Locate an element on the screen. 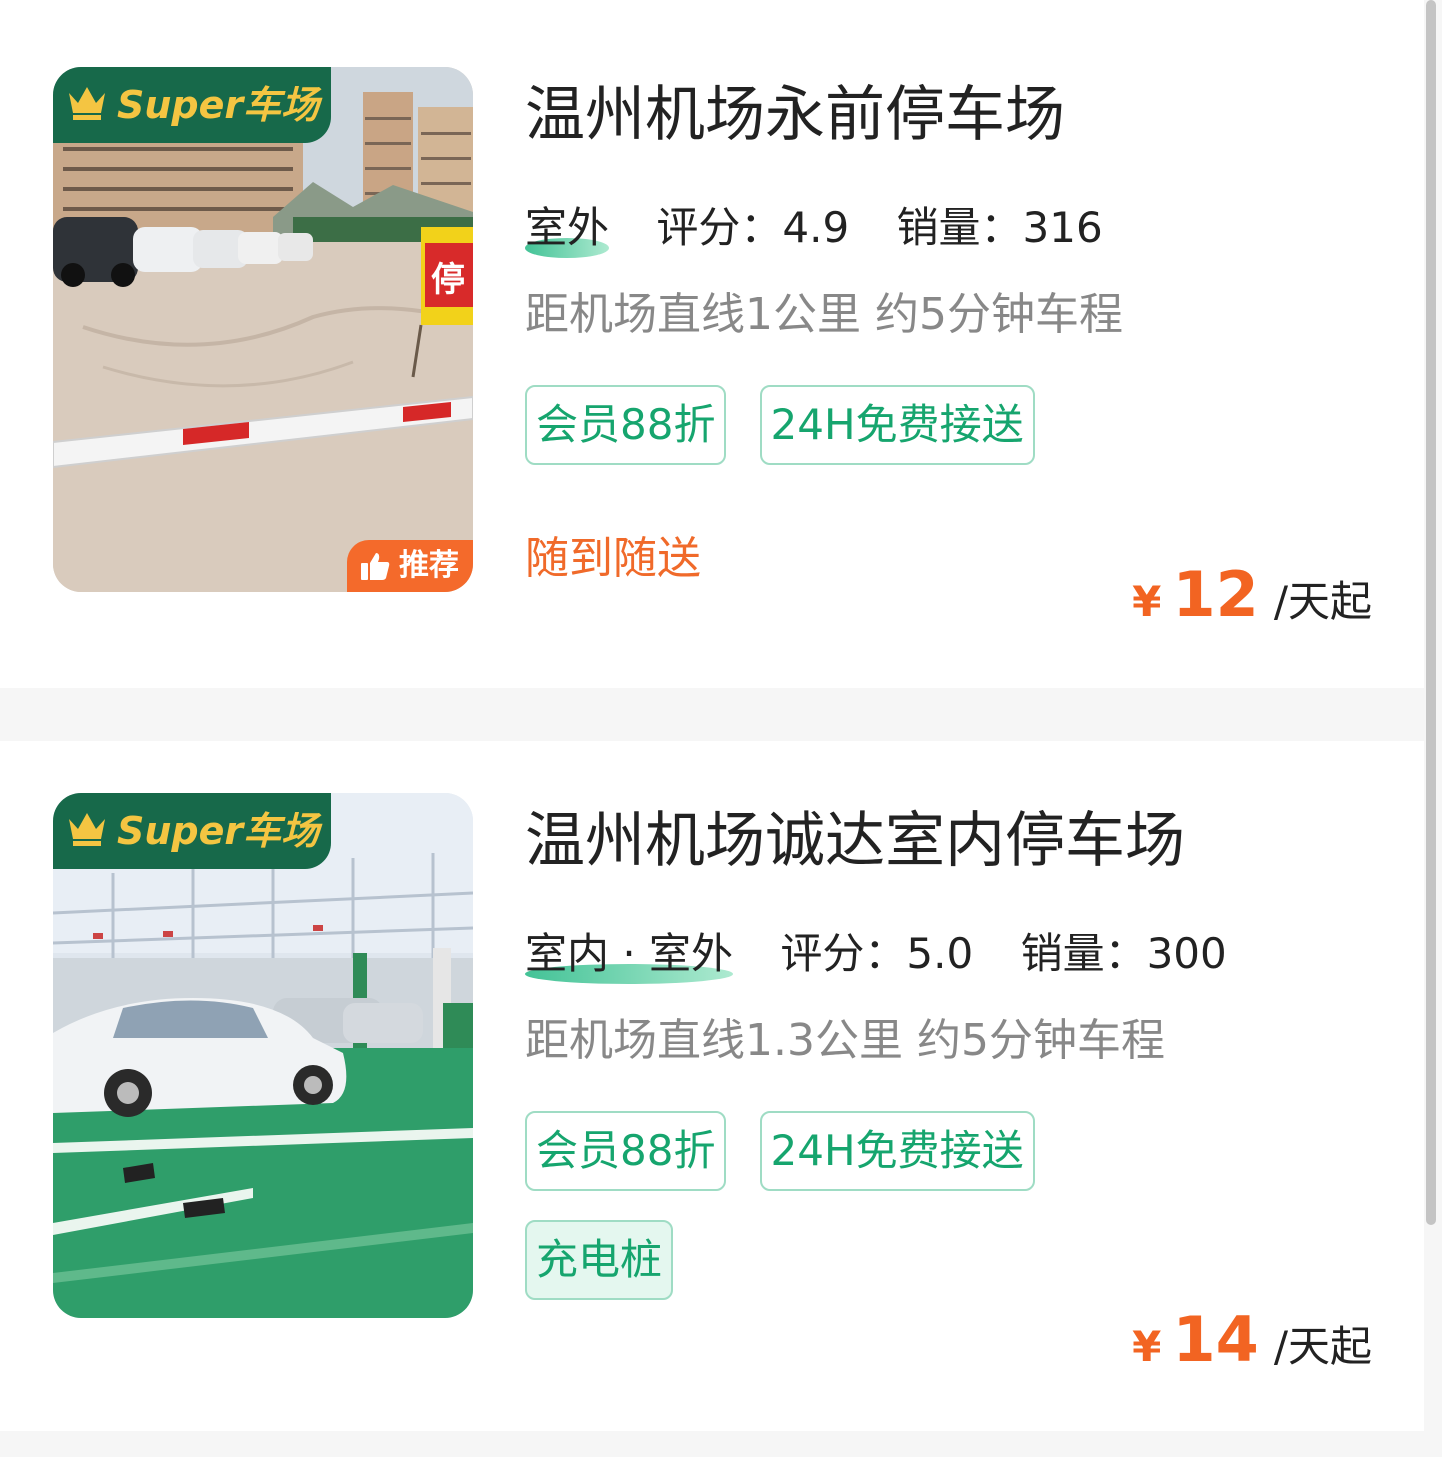 The width and height of the screenshot is (1442, 1457). thumbs-up-icon is located at coordinates (375, 566).